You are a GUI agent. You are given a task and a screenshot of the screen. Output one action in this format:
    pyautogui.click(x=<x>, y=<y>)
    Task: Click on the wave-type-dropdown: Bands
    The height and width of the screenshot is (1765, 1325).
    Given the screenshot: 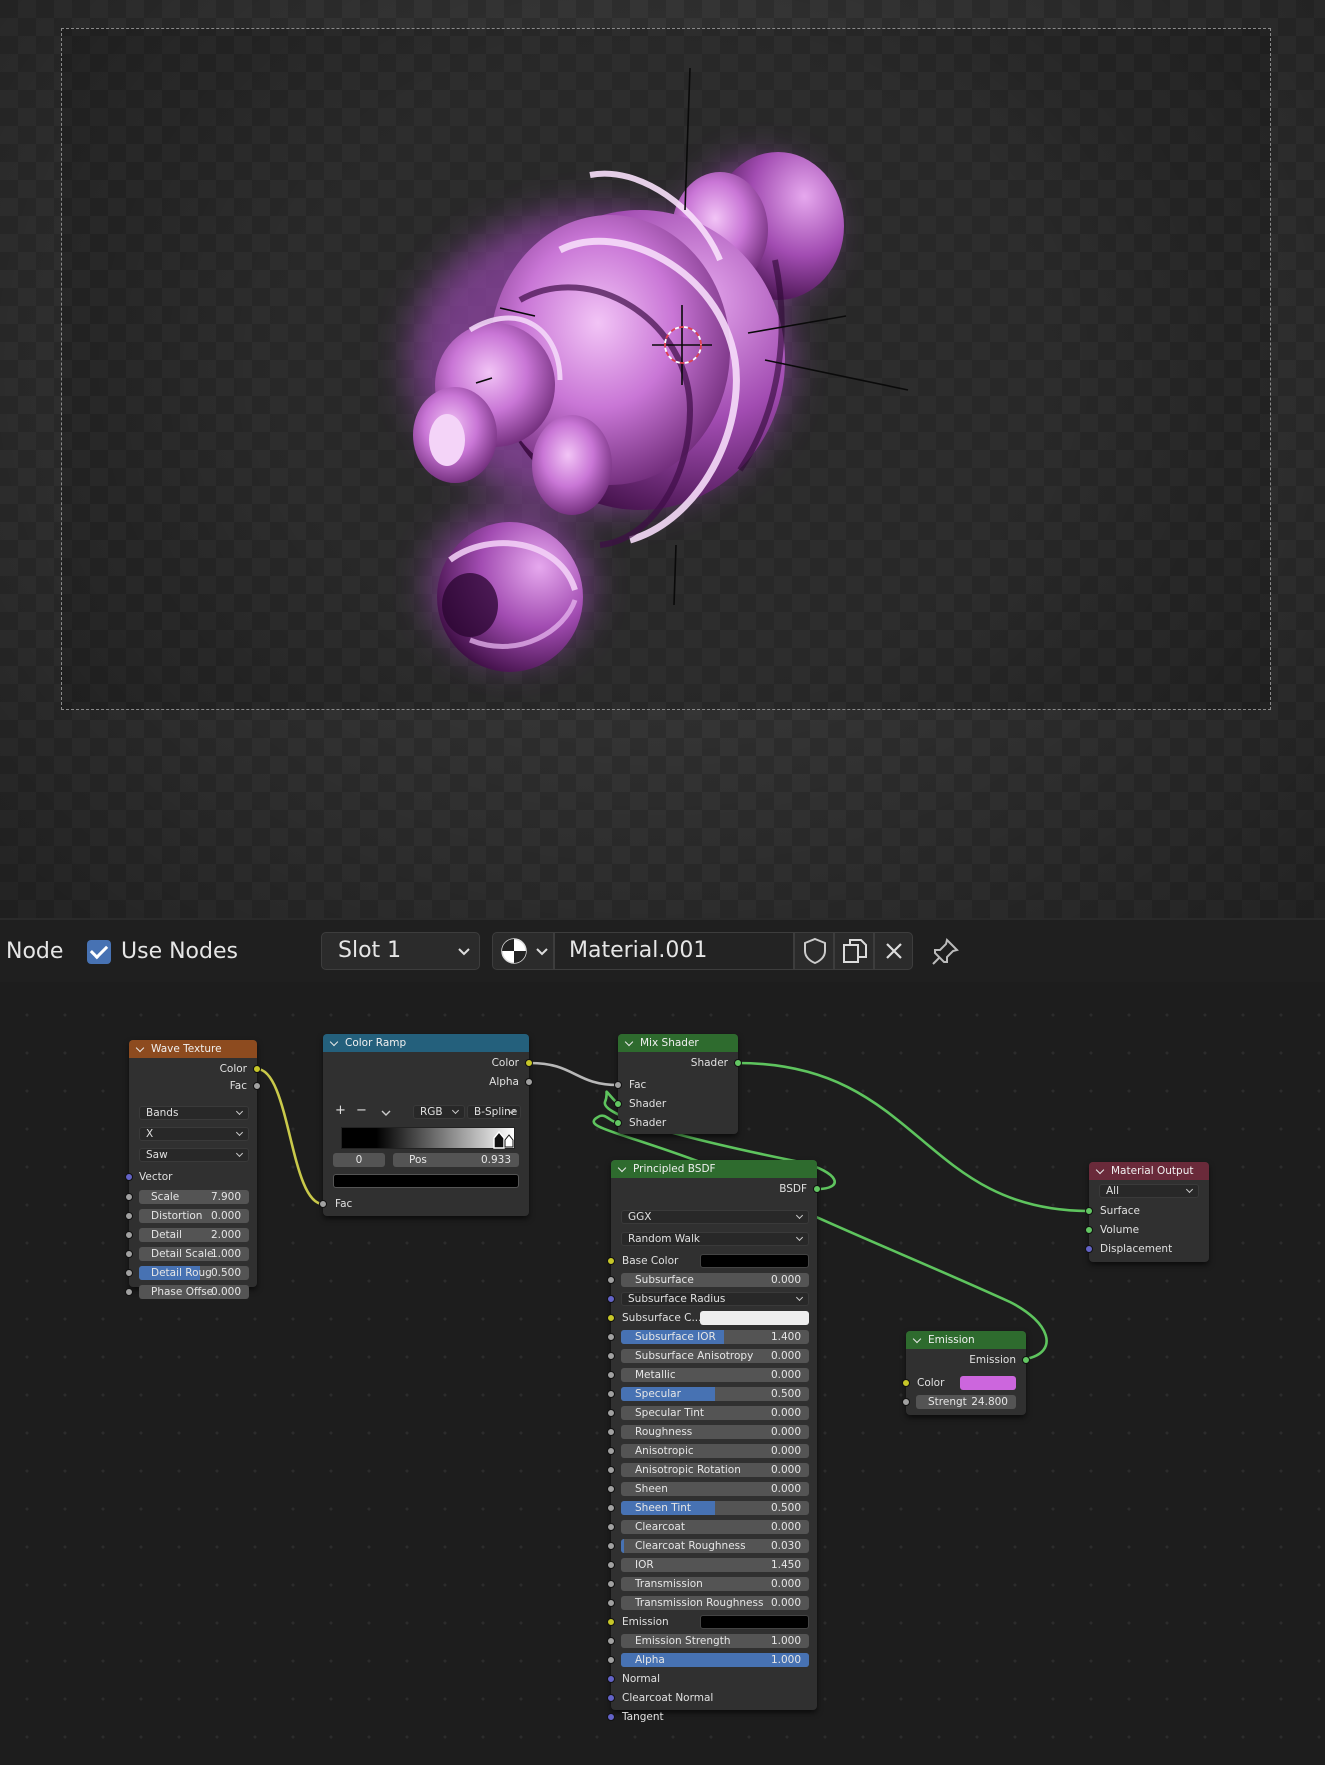 What is the action you would take?
    pyautogui.click(x=194, y=1113)
    